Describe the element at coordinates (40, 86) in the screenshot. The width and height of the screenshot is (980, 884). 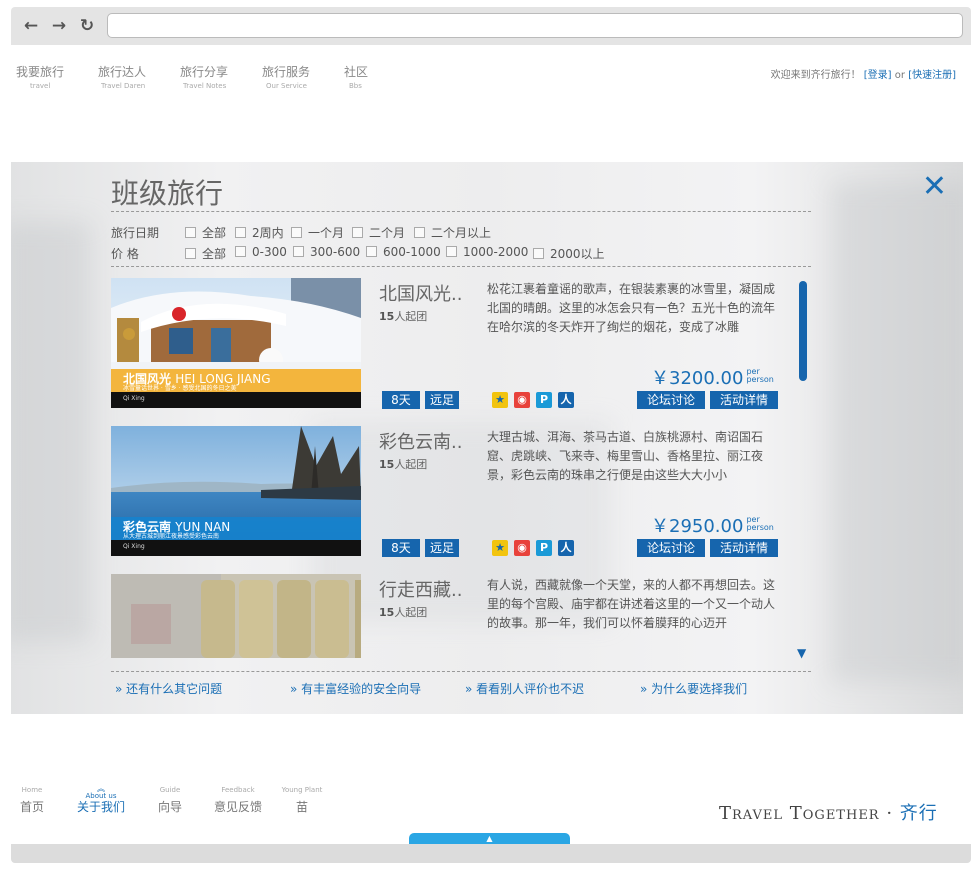
I see `nav-sublabel: travel` at that location.